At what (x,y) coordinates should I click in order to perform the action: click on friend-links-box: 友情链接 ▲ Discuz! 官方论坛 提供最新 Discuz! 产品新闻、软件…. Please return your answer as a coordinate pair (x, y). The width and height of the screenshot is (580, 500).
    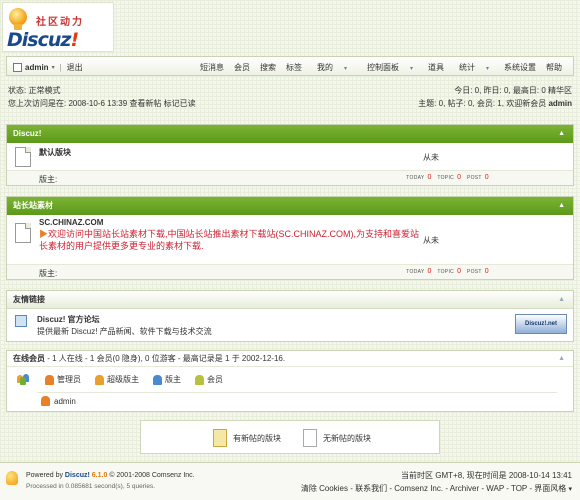
    Looking at the image, I should click on (290, 316).